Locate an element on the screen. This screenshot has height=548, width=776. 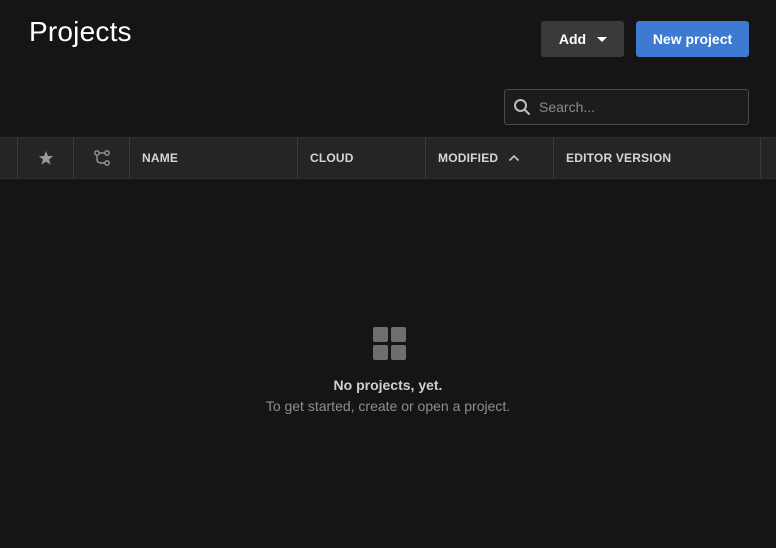
search-box is located at coordinates (626, 107).